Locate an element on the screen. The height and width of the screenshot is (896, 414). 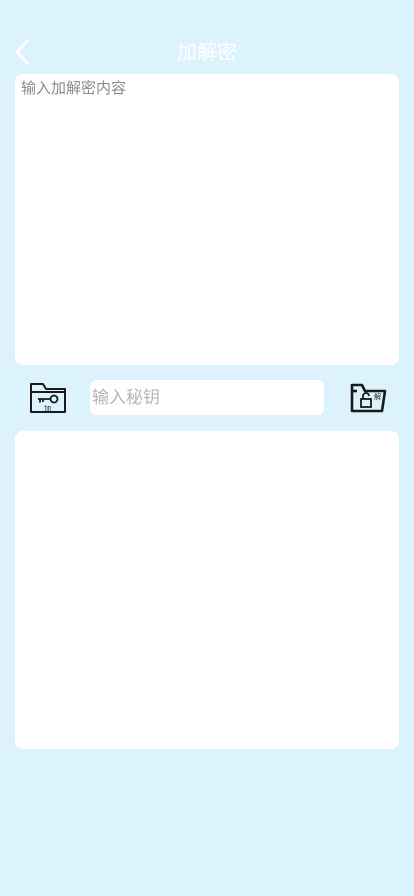
key-input-box is located at coordinates (207, 397).